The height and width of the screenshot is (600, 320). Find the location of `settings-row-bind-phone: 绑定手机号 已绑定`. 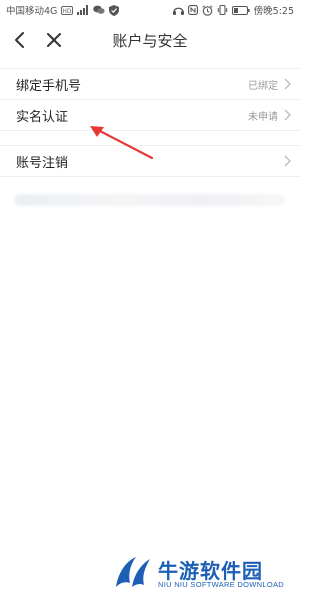

settings-row-bind-phone: 绑定手机号 已绑定 is located at coordinates (150, 83).